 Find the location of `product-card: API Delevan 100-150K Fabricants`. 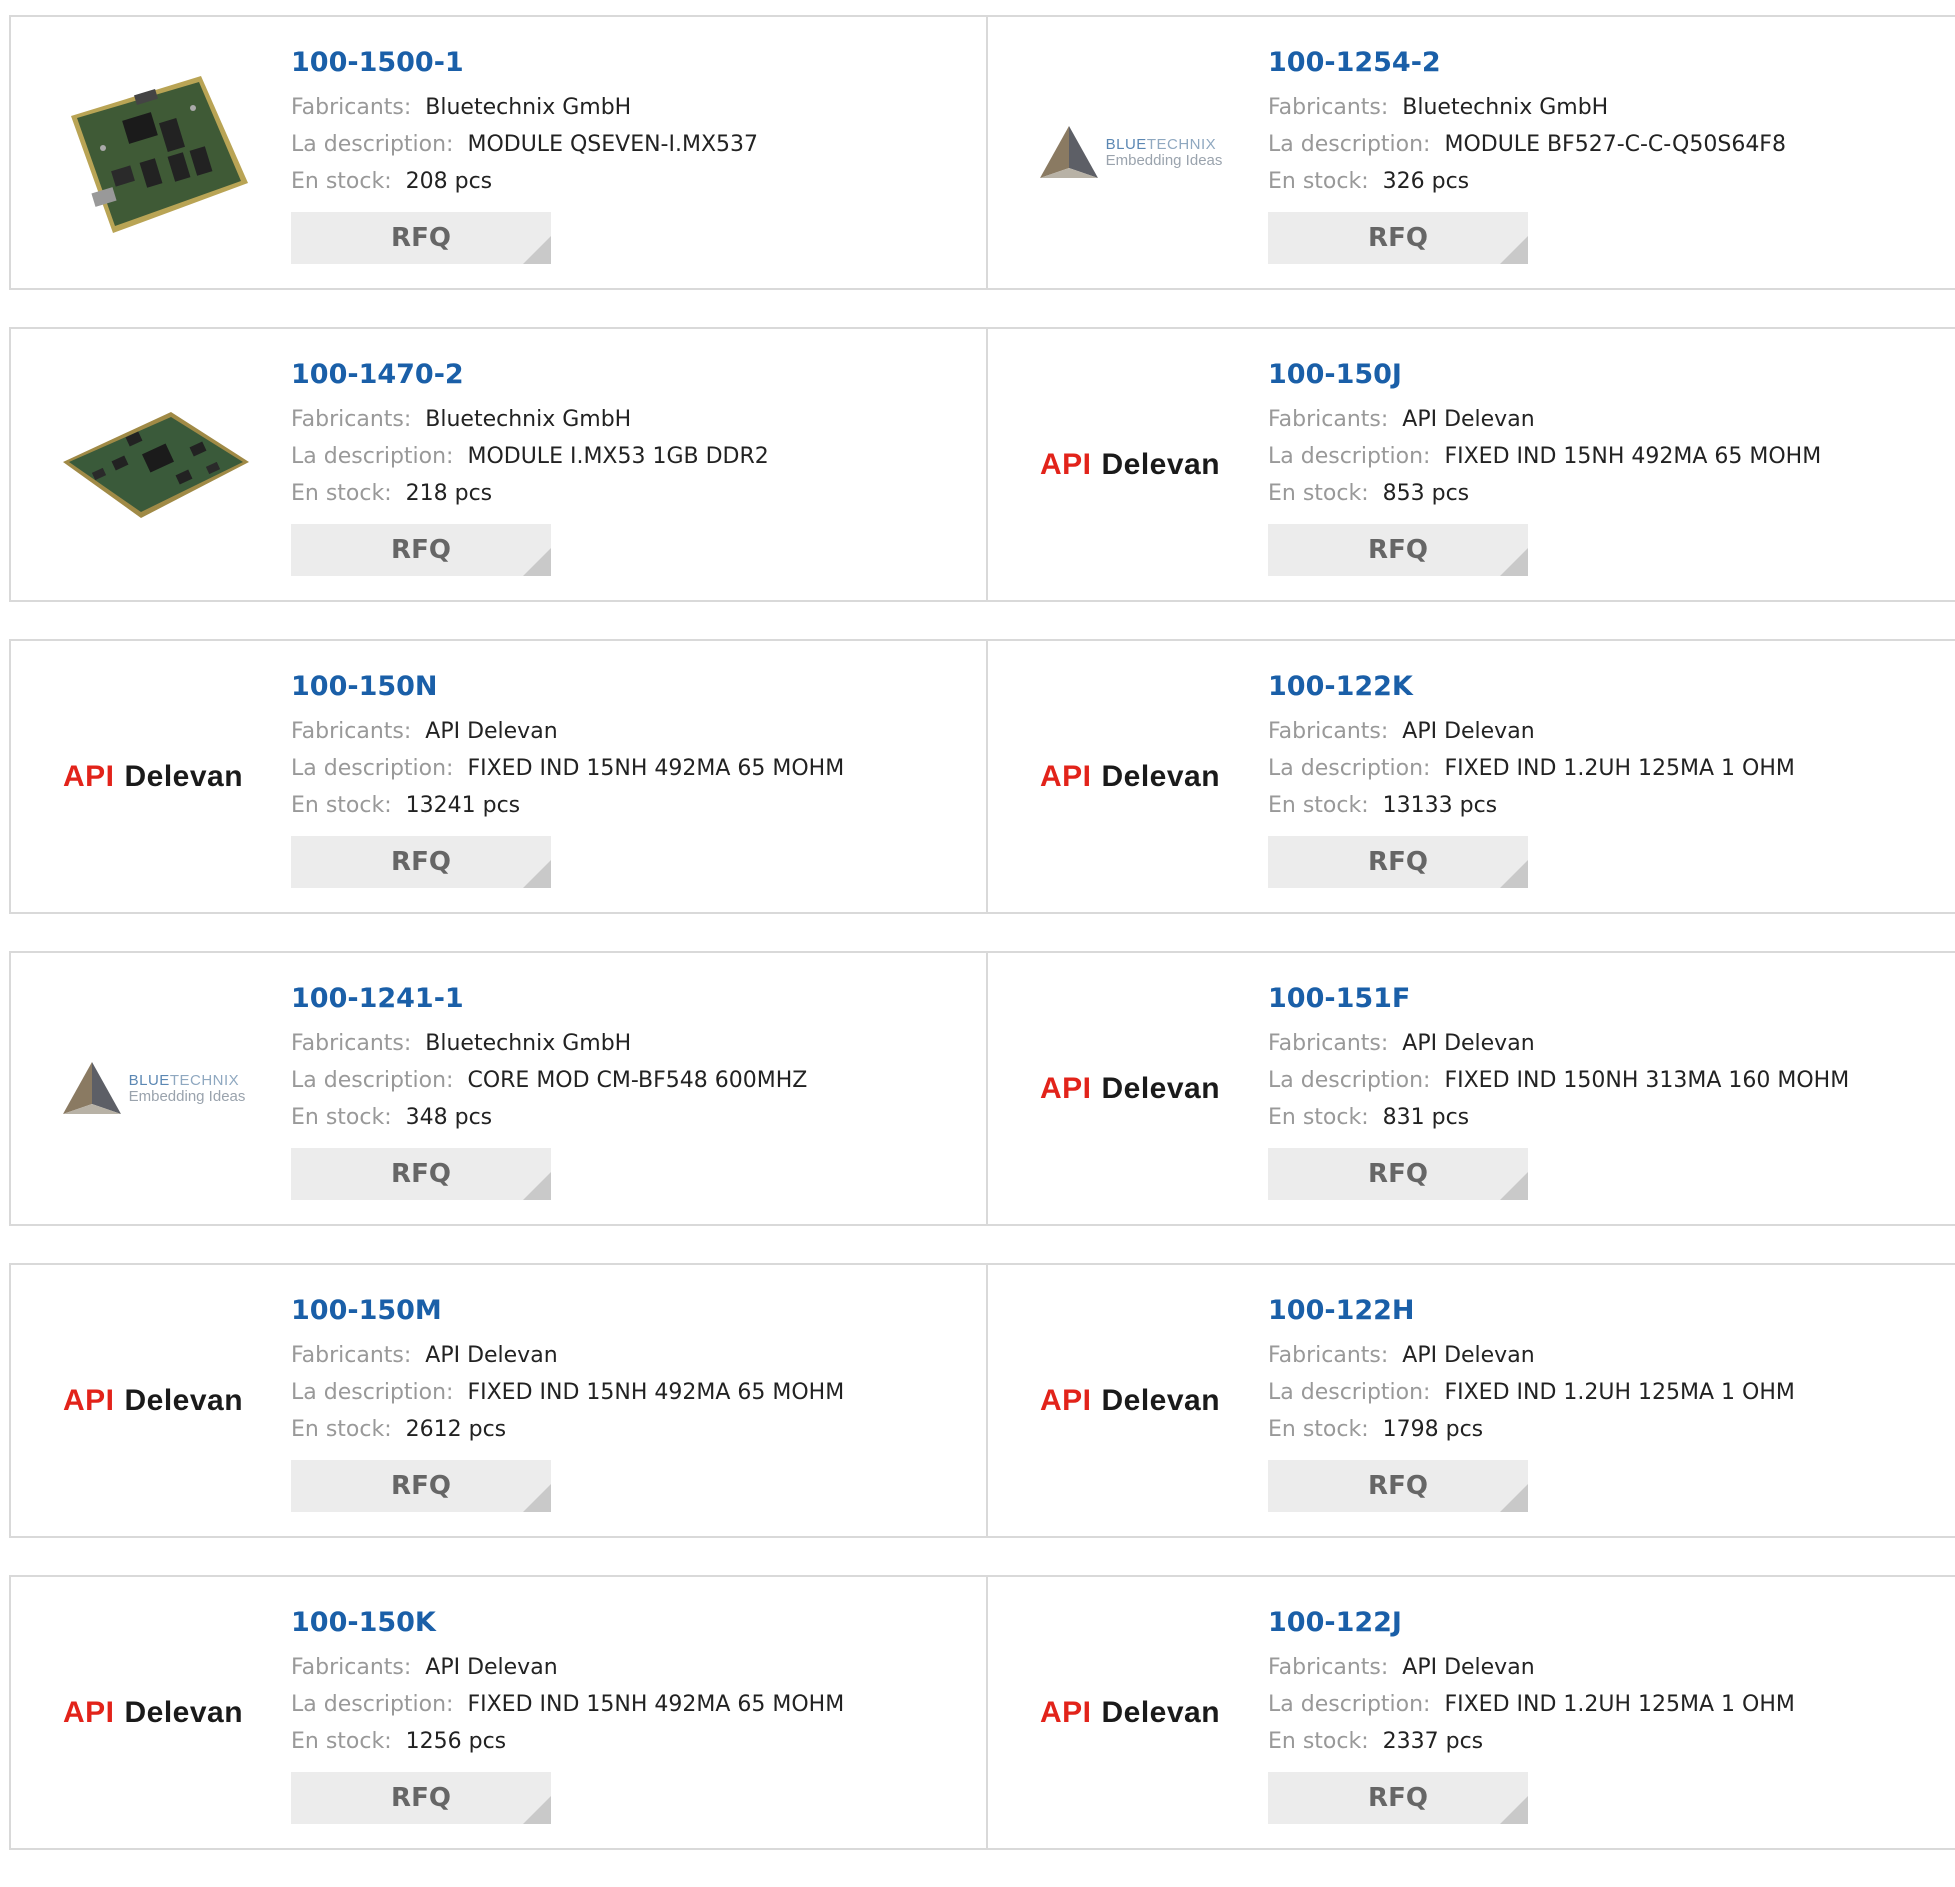

product-card: API Delevan 100-150K Fabricants is located at coordinates (497, 1712).